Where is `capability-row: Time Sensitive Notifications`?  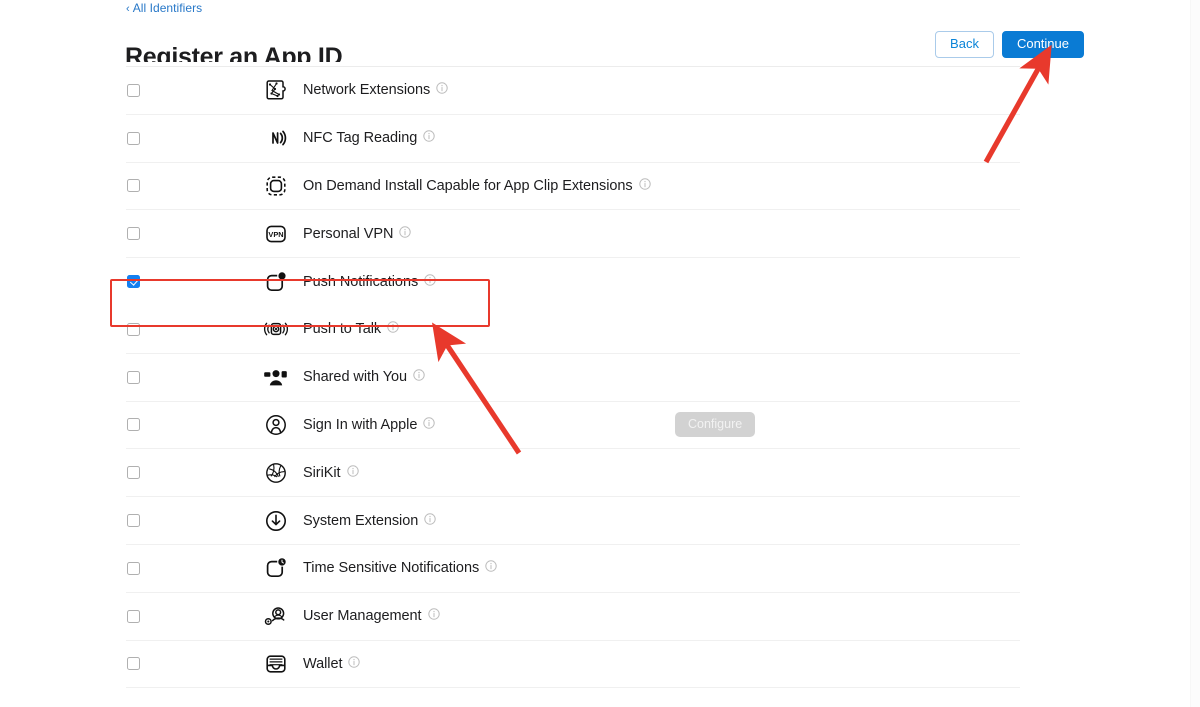 capability-row: Time Sensitive Notifications is located at coordinates (573, 568).